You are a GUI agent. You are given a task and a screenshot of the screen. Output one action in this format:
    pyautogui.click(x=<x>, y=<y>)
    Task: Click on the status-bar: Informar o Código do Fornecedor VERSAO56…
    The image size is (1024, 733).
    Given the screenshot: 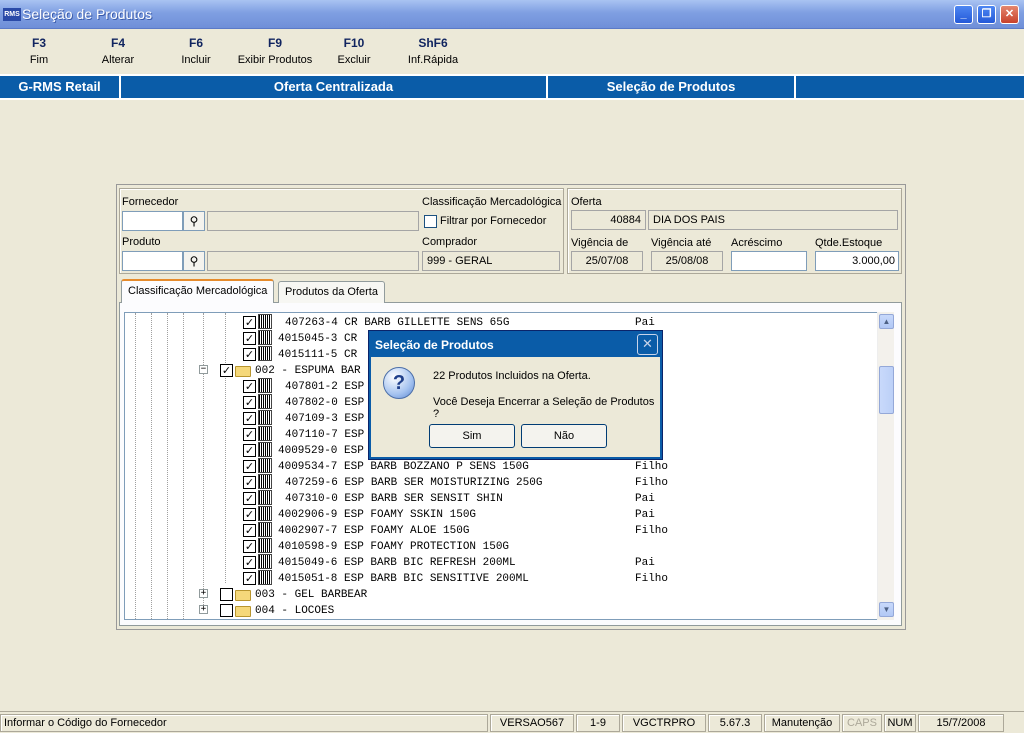 What is the action you would take?
    pyautogui.click(x=512, y=722)
    